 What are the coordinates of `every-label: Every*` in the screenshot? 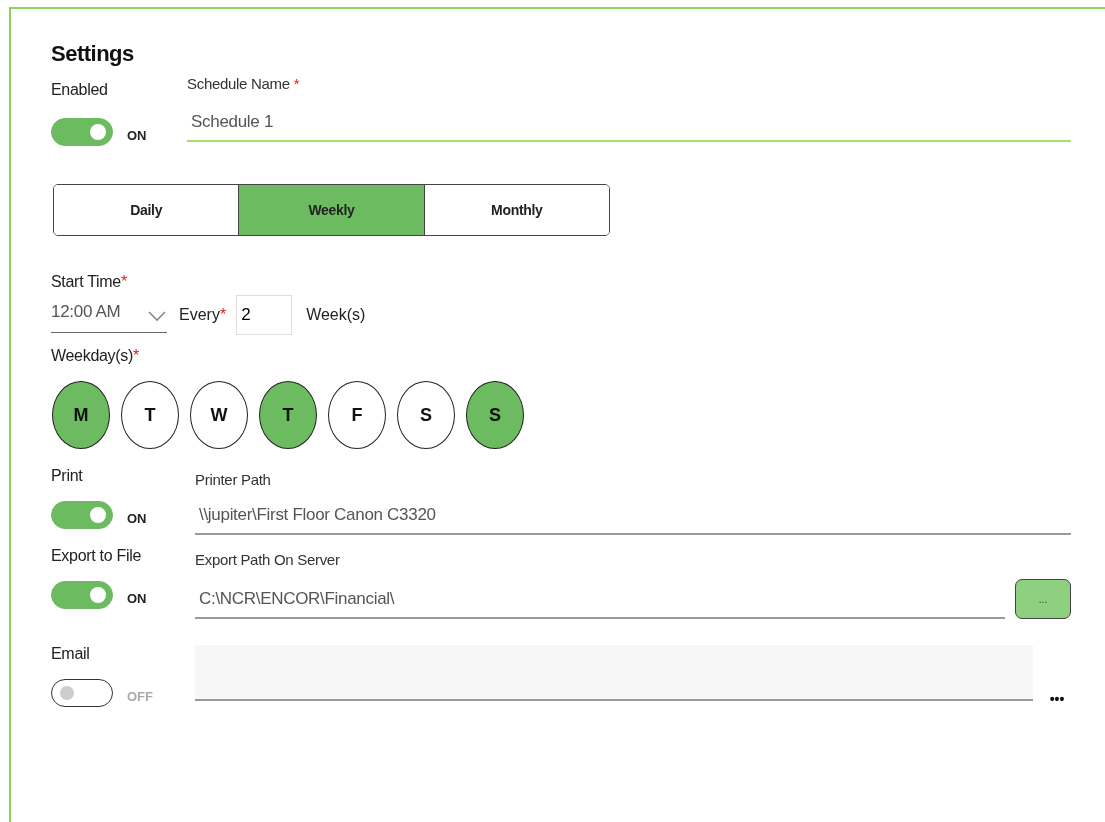 It's located at (203, 315).